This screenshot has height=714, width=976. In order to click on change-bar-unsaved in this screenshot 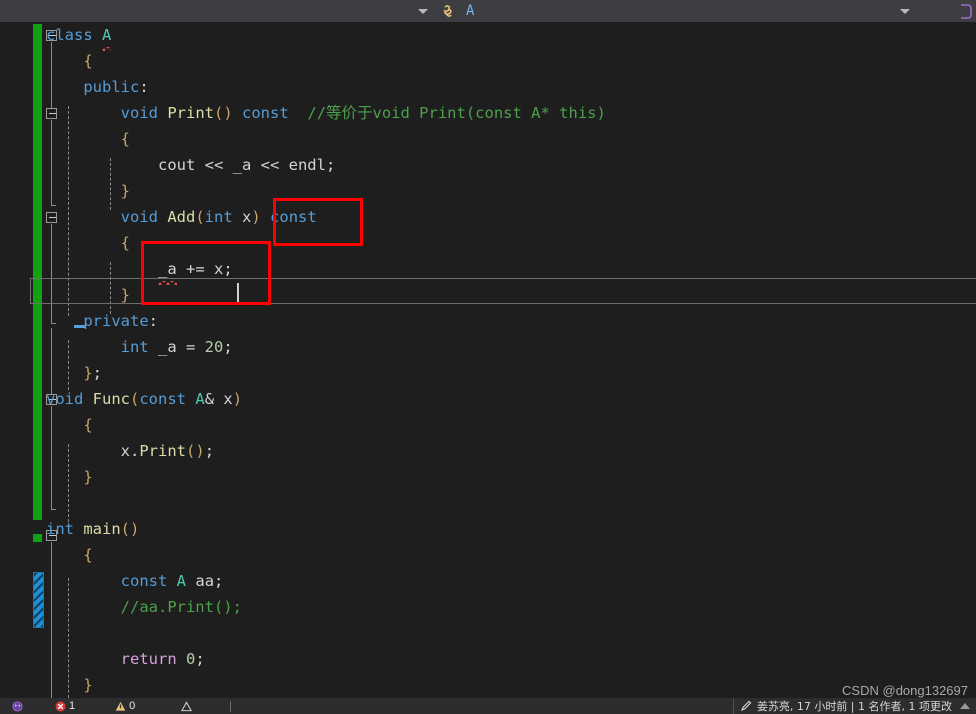, I will do `click(38, 600)`.